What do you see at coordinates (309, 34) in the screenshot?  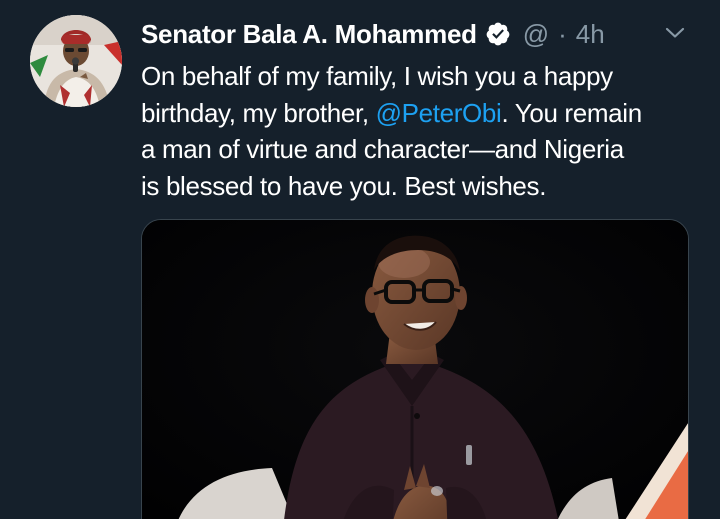 I see `author-name: Senator Bala A. Mohammed` at bounding box center [309, 34].